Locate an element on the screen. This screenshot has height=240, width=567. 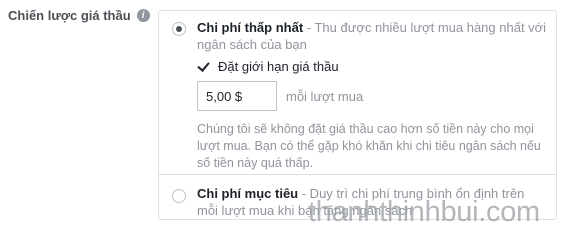
bid-strategy-label-text: Chiến lược giá thầu is located at coordinates (69, 15).